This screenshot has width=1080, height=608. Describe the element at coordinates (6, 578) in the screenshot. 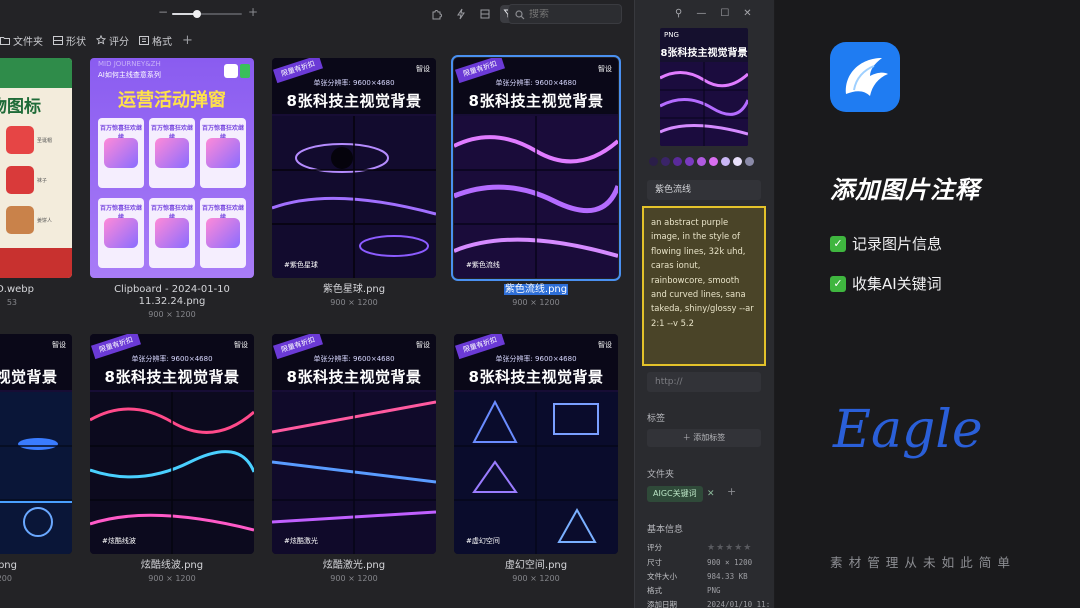

I see `asset-dimensions: 200` at that location.